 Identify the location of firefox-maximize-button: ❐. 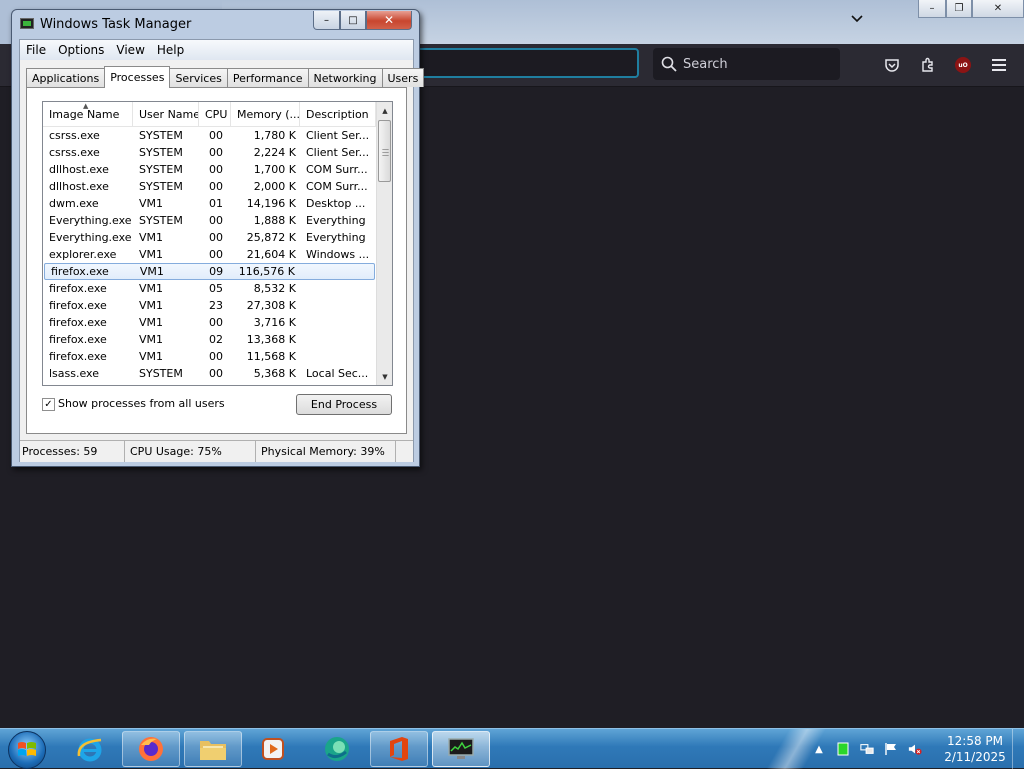
(959, 9).